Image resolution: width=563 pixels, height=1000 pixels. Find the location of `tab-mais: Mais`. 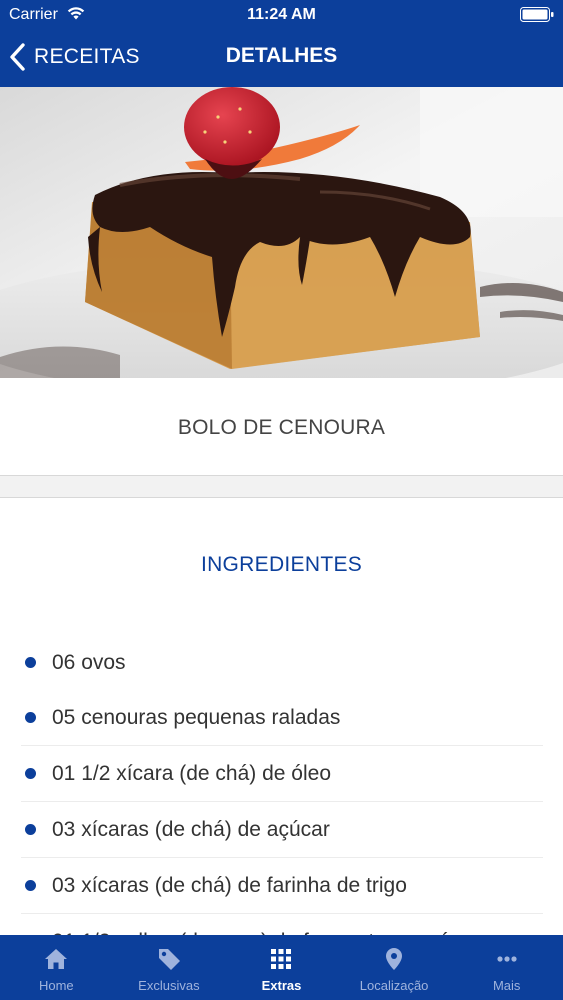

tab-mais: Mais is located at coordinates (506, 967).